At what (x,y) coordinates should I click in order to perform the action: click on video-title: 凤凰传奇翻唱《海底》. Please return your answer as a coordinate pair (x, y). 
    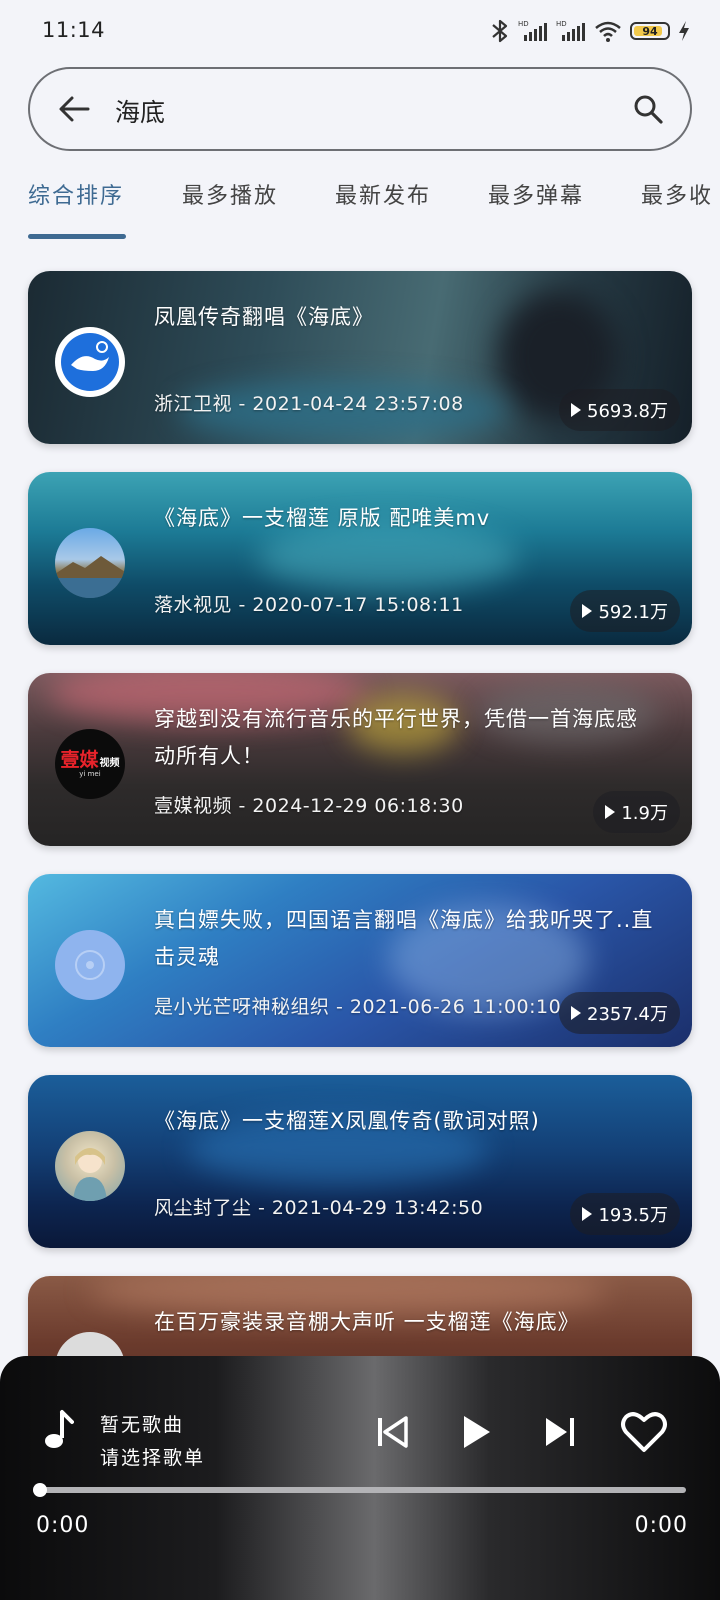
    Looking at the image, I should click on (264, 317).